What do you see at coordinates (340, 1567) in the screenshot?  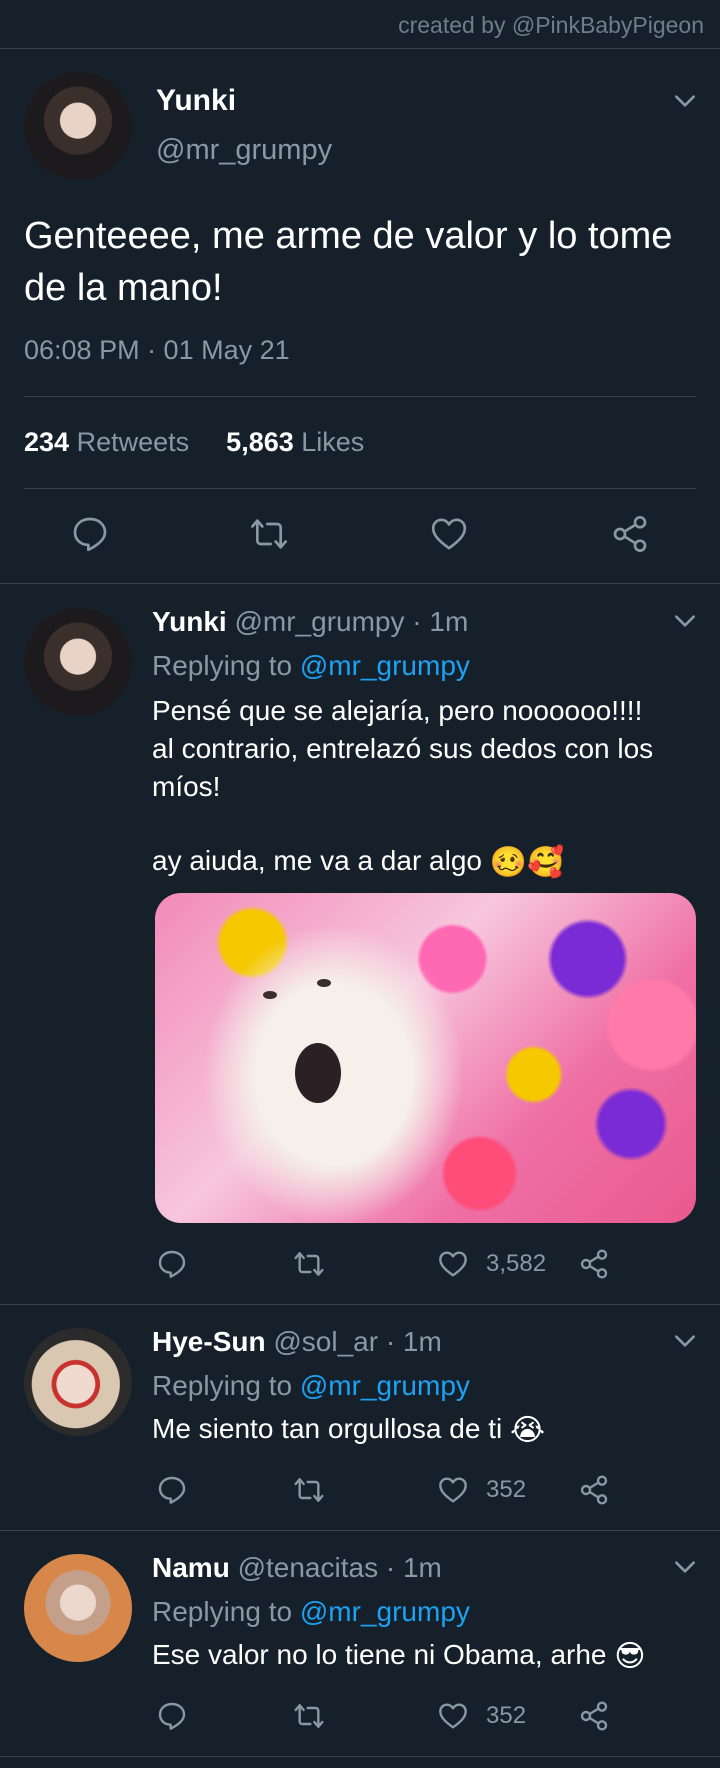 I see `reply-author-handle: @tenacitas · 1m` at bounding box center [340, 1567].